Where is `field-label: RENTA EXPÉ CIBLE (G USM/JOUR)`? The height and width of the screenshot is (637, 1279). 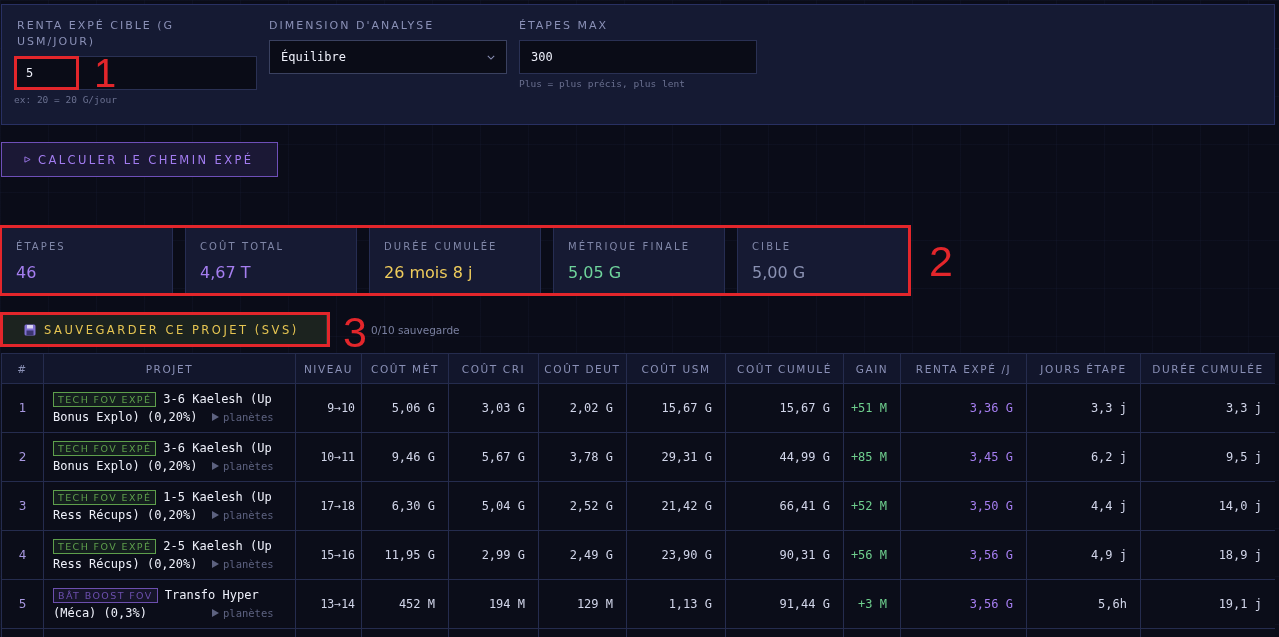 field-label: RENTA EXPÉ CIBLE (G USM/JOUR) is located at coordinates (96, 34).